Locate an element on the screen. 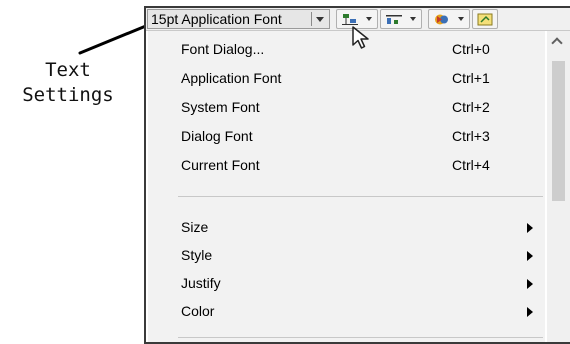  menu-item-color: Color is located at coordinates (346, 311).